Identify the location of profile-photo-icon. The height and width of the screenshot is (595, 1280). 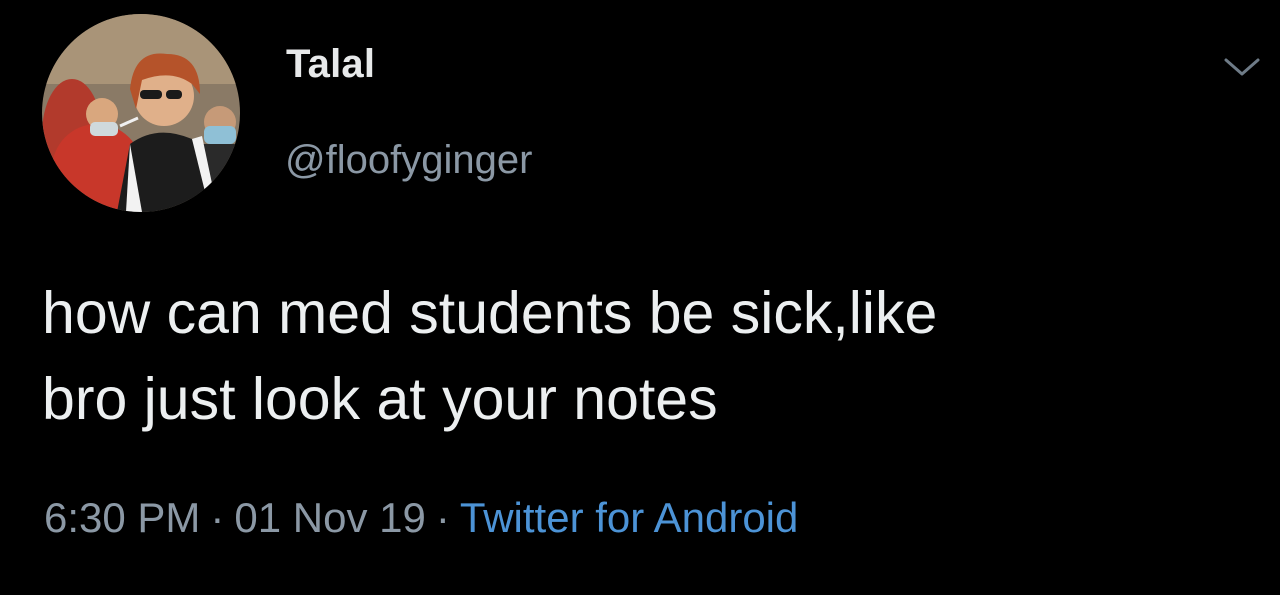
(141, 113).